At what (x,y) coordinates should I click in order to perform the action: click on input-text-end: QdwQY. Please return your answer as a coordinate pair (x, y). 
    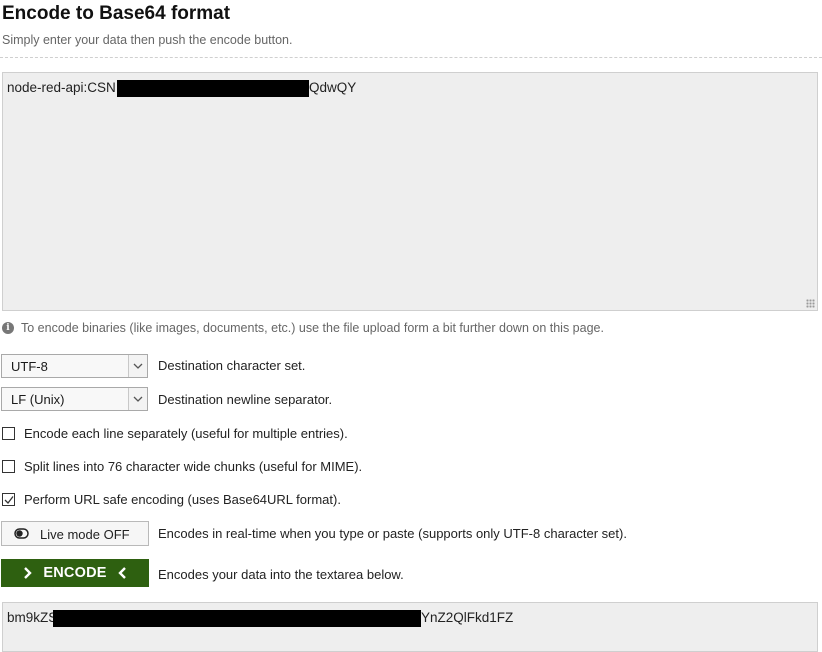
    Looking at the image, I should click on (333, 87).